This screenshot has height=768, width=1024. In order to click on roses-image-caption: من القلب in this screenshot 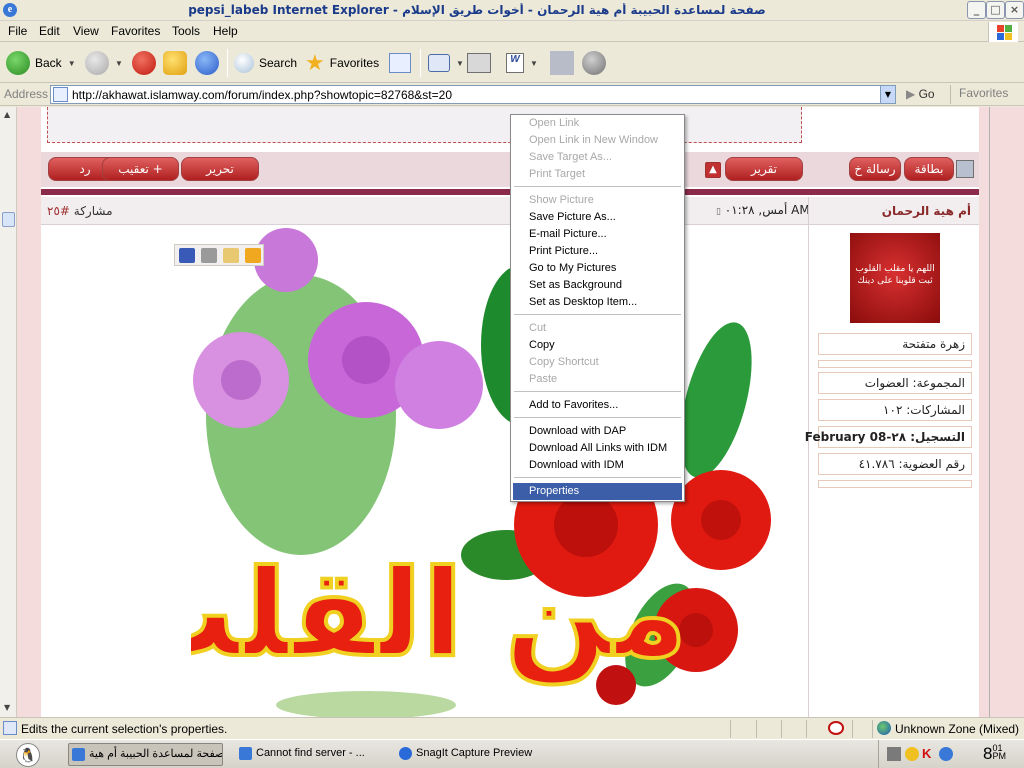, I will do `click(439, 614)`.